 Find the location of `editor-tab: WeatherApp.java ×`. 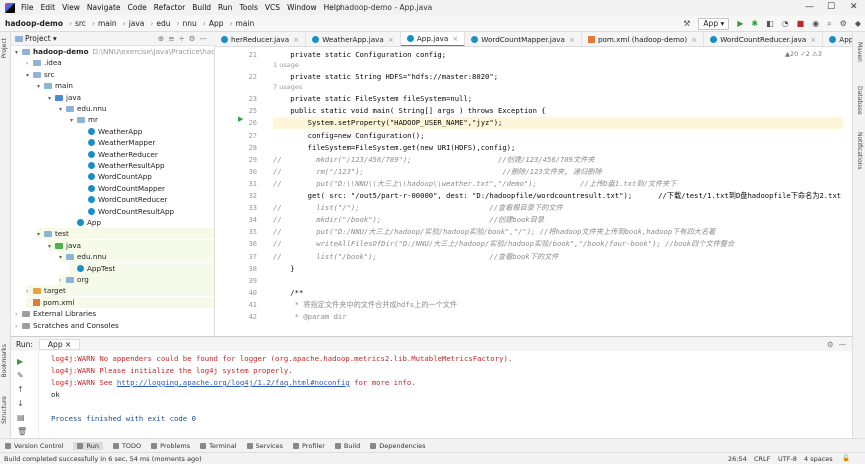

editor-tab: WeatherApp.java × is located at coordinates (353, 39).